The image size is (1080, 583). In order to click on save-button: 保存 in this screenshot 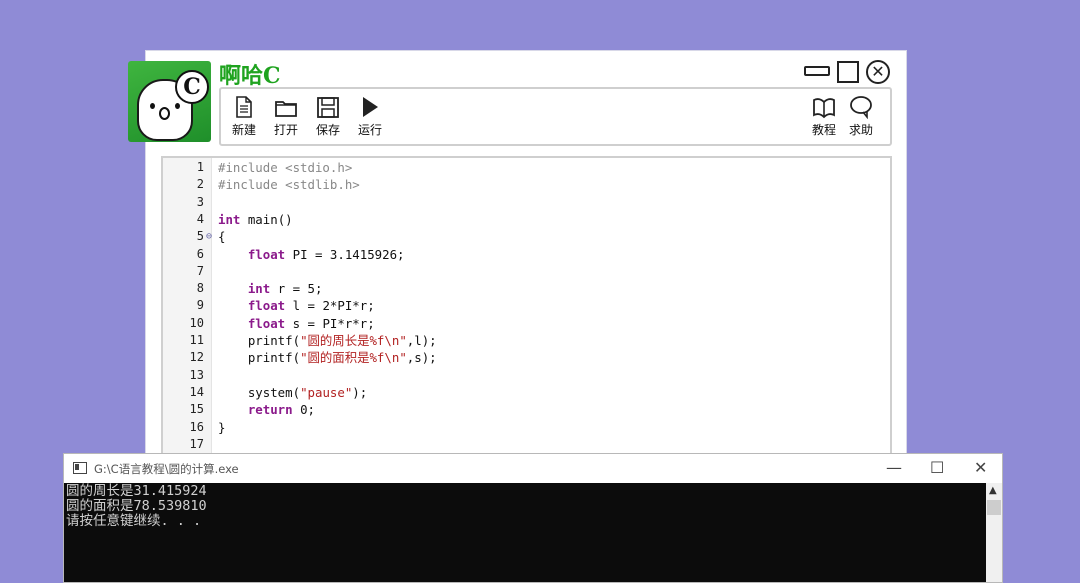, I will do `click(328, 116)`.